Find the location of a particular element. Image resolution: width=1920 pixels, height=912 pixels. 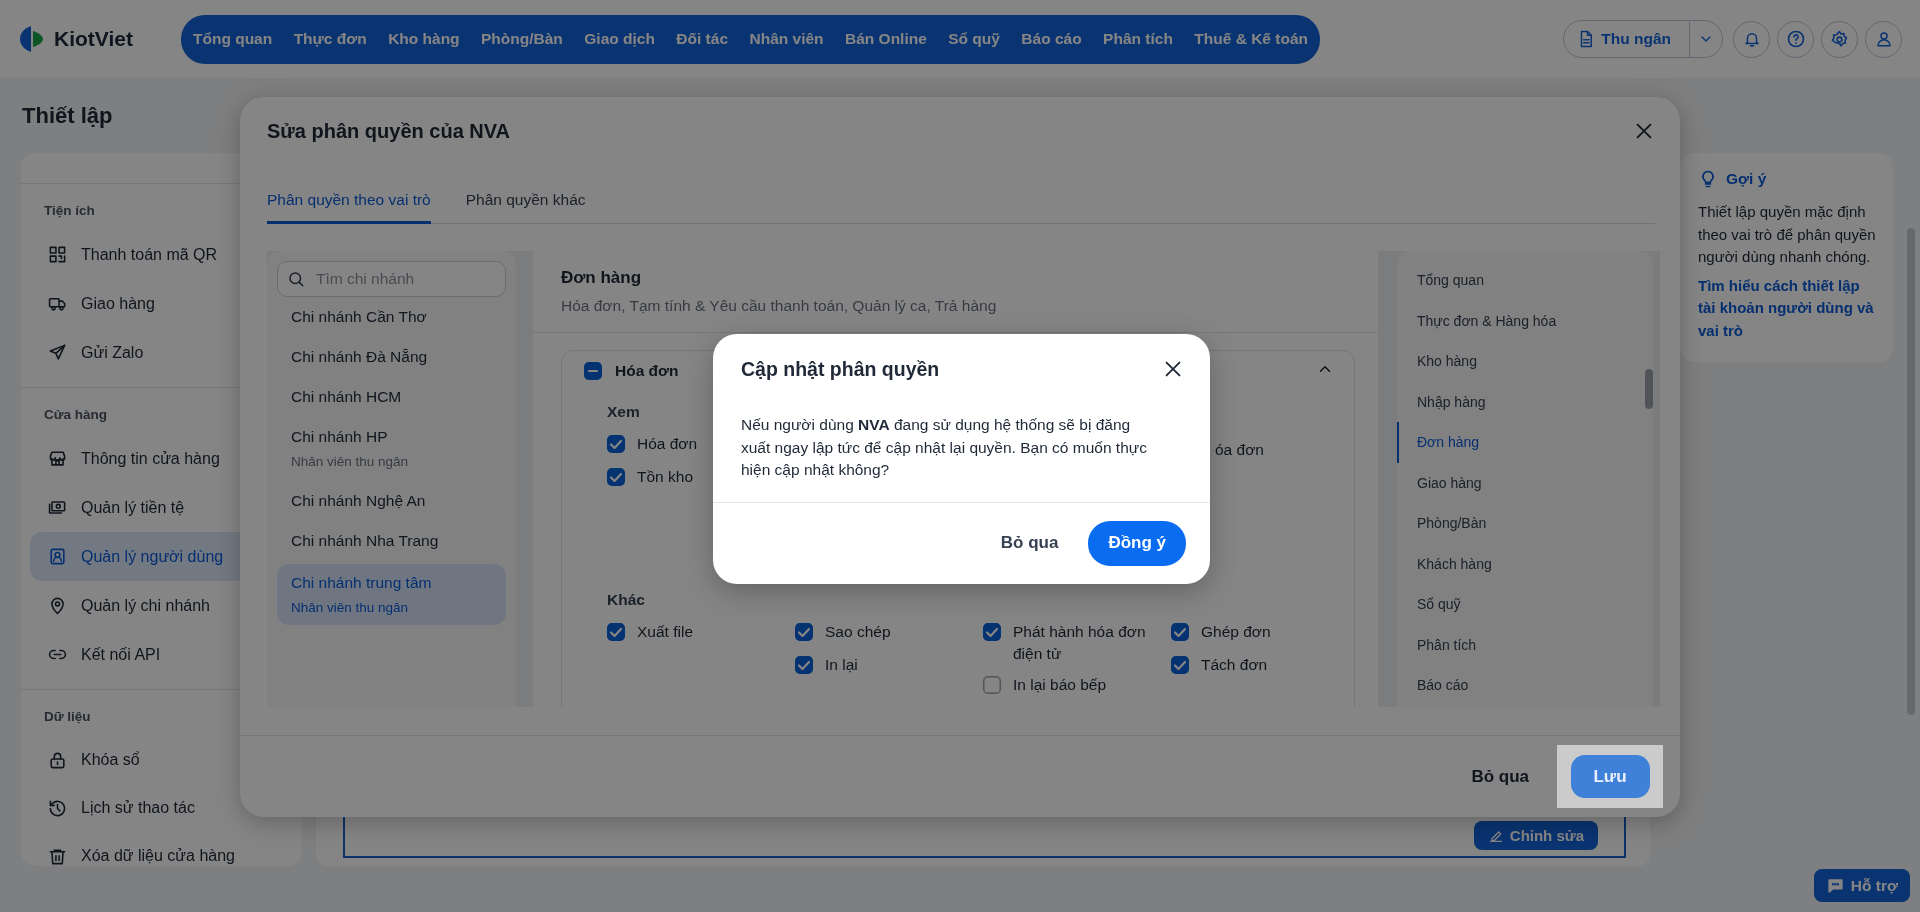

nav-item: Phân tích is located at coordinates (1519, 644).